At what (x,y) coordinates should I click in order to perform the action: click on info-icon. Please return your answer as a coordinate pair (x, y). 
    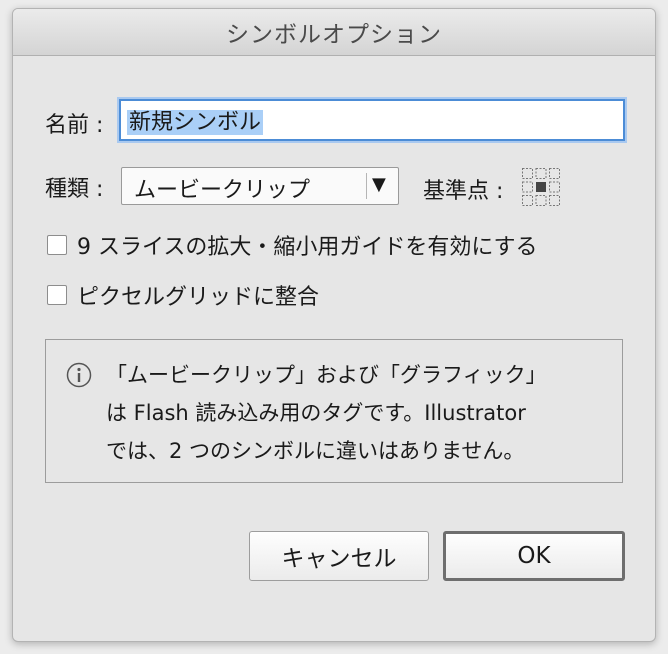
    Looking at the image, I should click on (79, 375).